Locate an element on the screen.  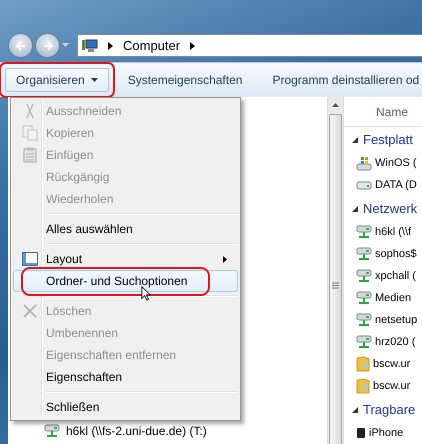
menu-item: Alles auswählen is located at coordinates (125, 229).